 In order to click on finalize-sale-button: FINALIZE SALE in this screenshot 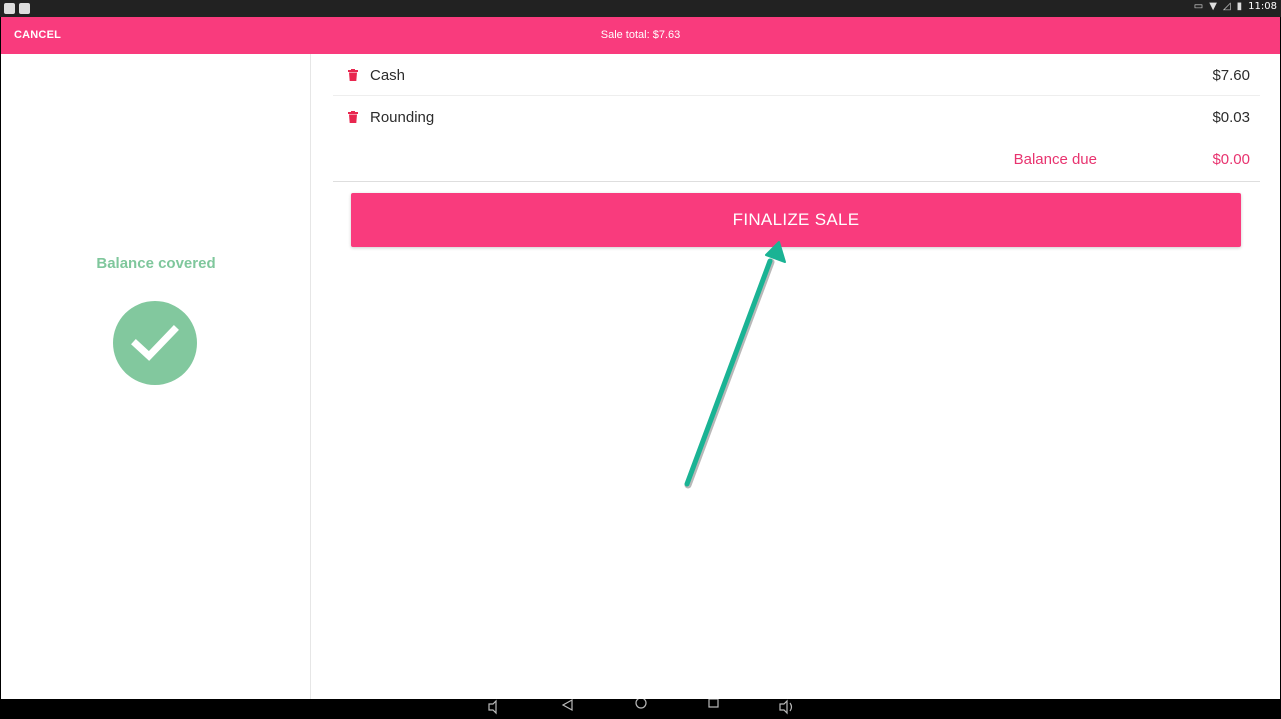, I will do `click(796, 220)`.